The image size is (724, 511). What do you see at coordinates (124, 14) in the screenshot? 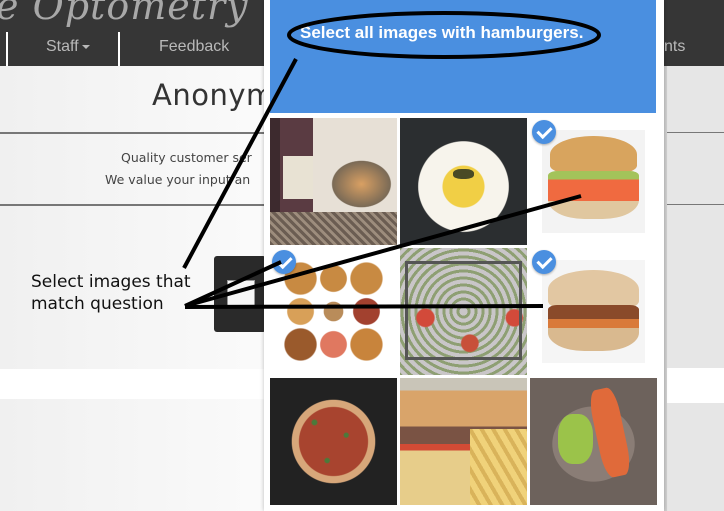
I see `site-logo: e Optometry` at bounding box center [124, 14].